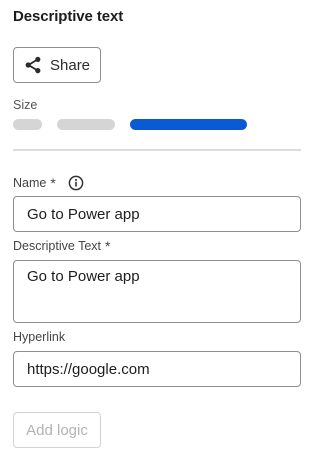 The height and width of the screenshot is (454, 324). I want to click on descriptive-text-input: Go to Power app, so click(157, 291).